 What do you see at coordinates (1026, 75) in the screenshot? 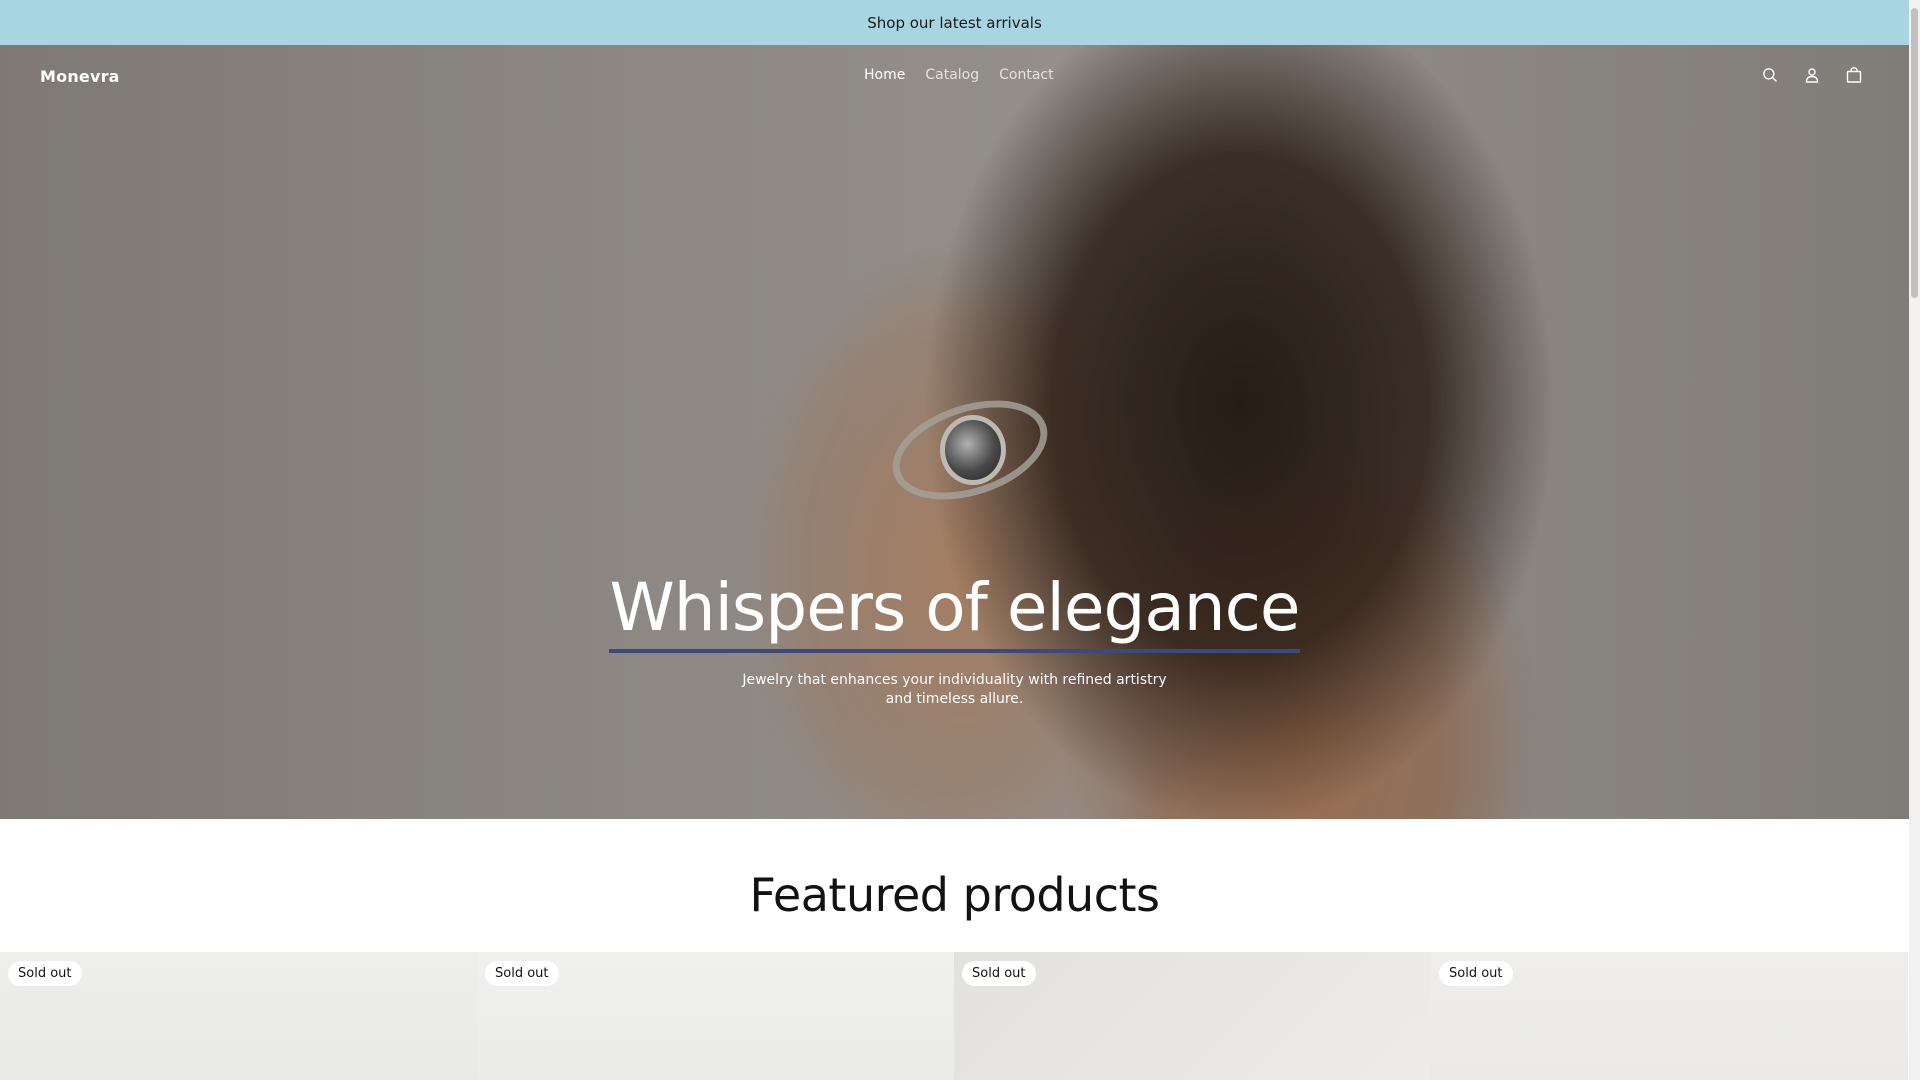
I see `nav-contact: Contact` at bounding box center [1026, 75].